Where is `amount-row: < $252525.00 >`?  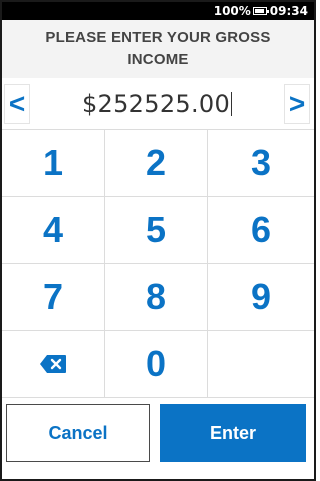 amount-row: < $252525.00 > is located at coordinates (158, 104).